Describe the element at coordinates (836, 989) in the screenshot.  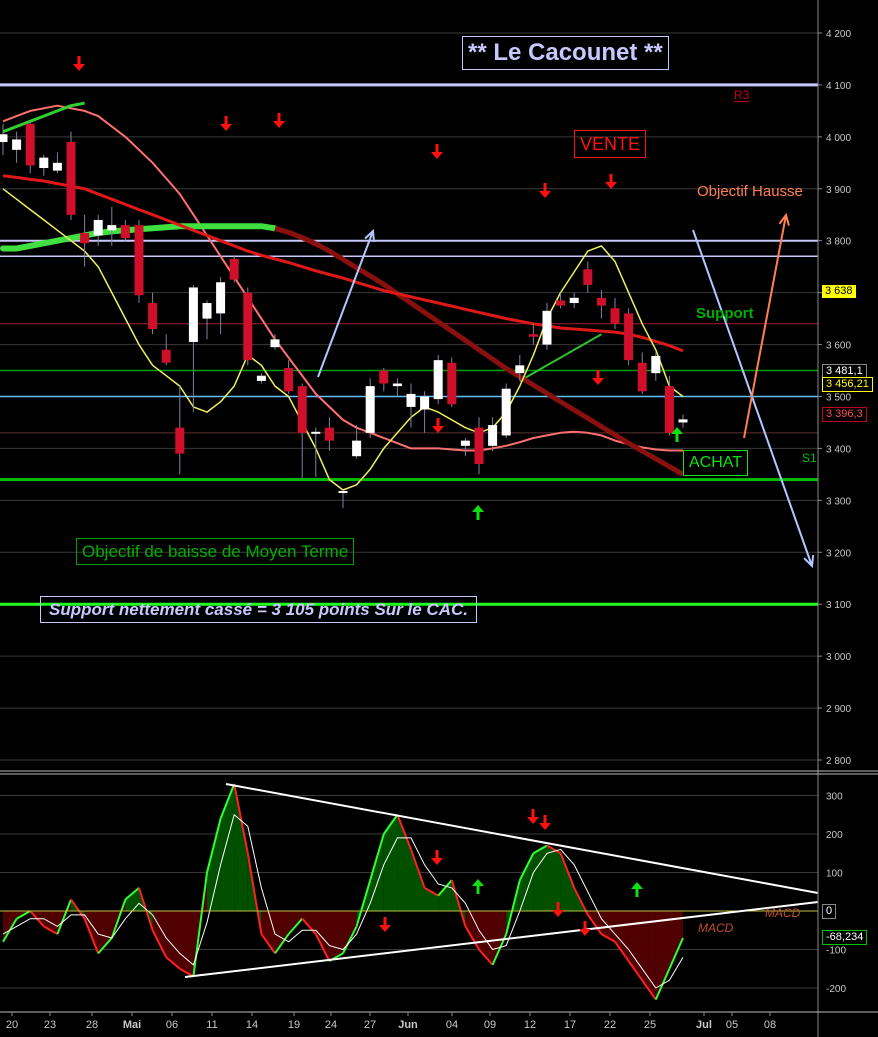
I see `macd-tick-label: -200` at that location.